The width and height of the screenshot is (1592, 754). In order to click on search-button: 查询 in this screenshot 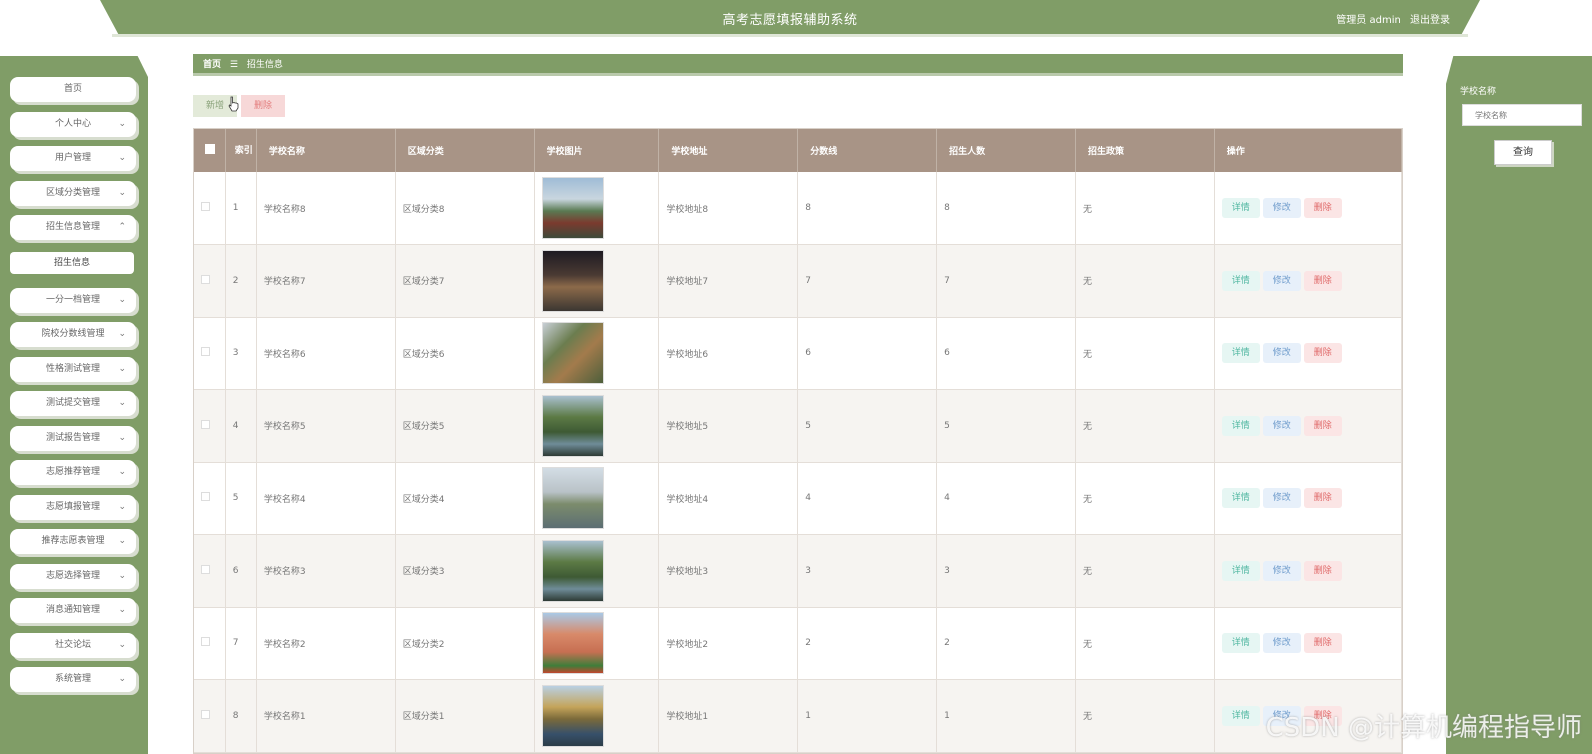, I will do `click(1523, 152)`.